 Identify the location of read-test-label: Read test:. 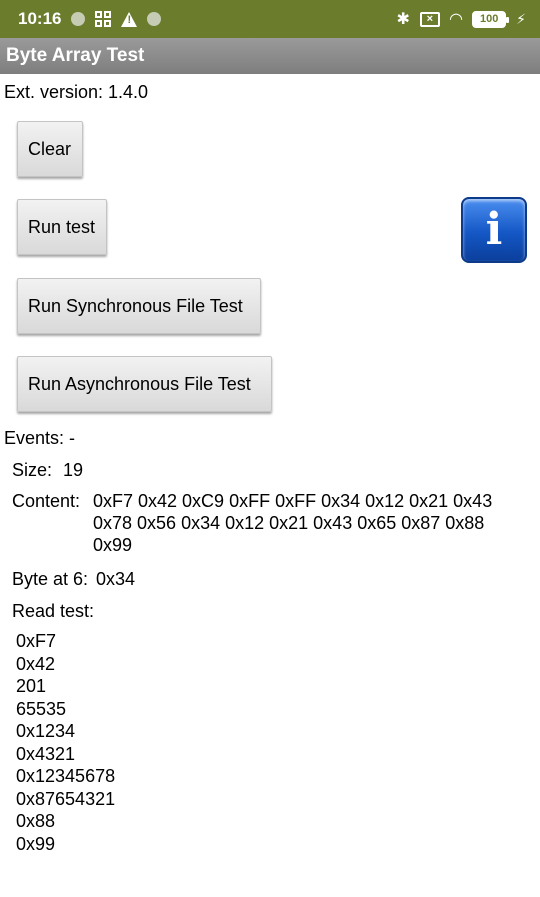
(53, 611).